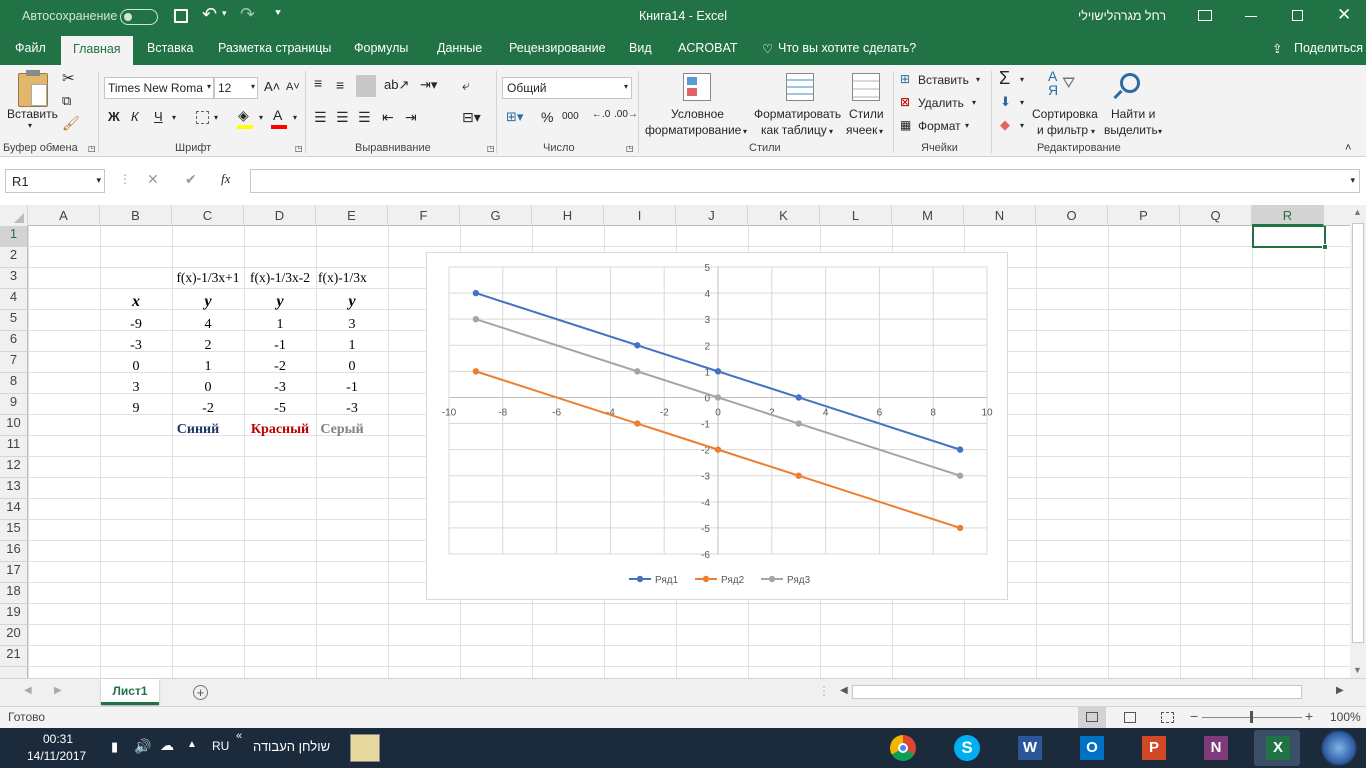 Image resolution: width=1366 pixels, height=768 pixels. Describe the element at coordinates (1357, 670) in the screenshot. I see `scroll-down-icon: ▼` at that location.